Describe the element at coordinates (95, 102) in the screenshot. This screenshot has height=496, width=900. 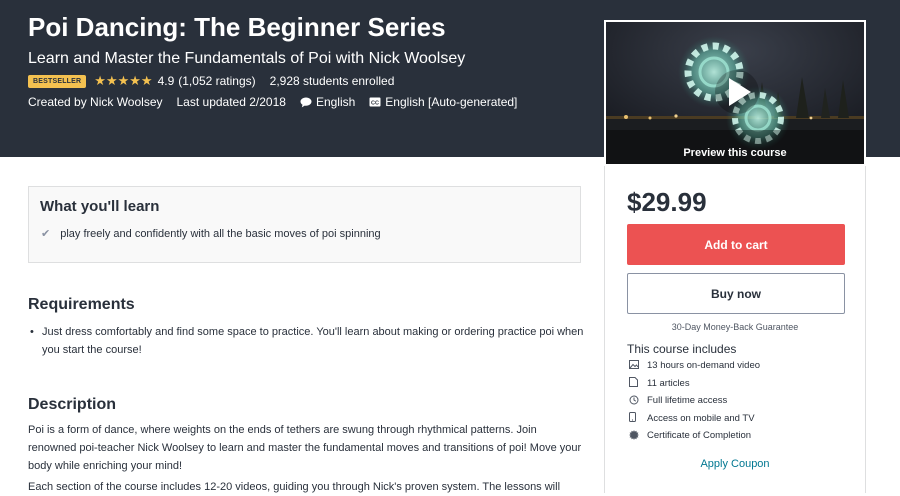
I see `instructor-link: Created by Nick Woolsey` at that location.